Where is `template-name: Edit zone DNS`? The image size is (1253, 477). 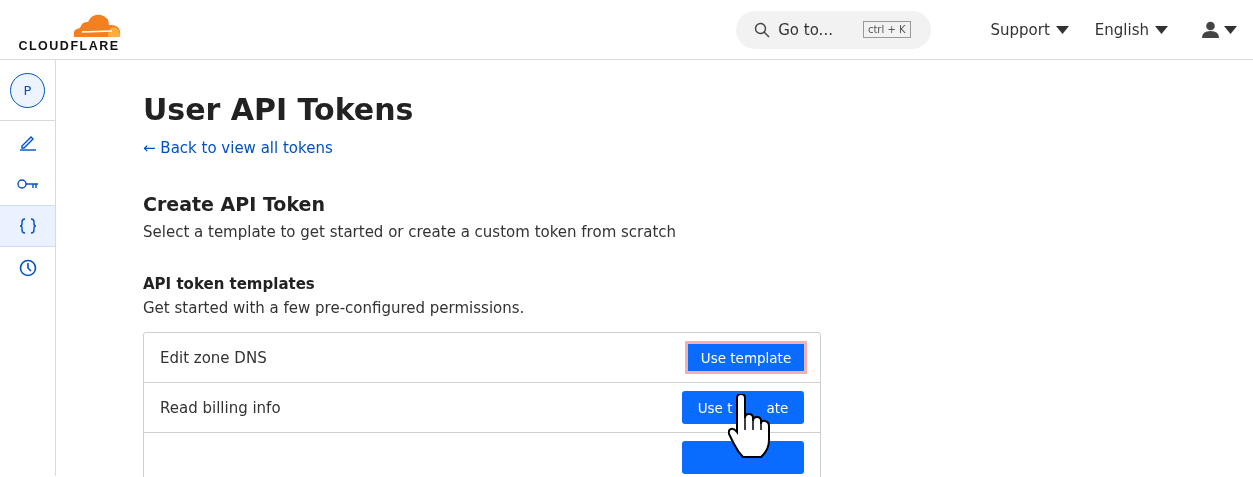
template-name: Edit zone DNS is located at coordinates (213, 357).